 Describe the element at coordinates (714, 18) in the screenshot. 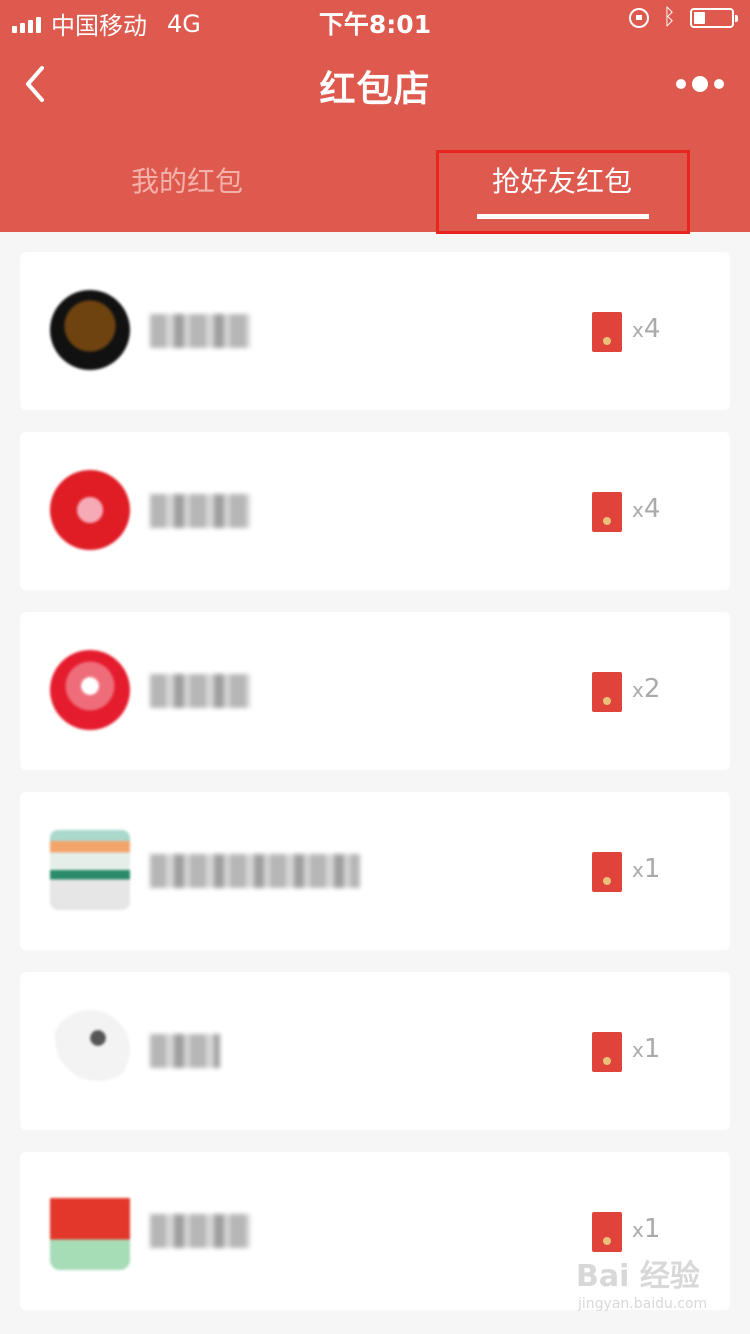

I see `battery-icon` at that location.